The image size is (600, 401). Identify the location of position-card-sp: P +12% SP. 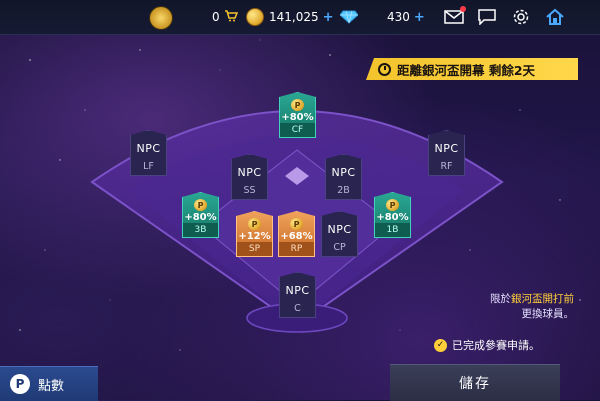
(254, 234).